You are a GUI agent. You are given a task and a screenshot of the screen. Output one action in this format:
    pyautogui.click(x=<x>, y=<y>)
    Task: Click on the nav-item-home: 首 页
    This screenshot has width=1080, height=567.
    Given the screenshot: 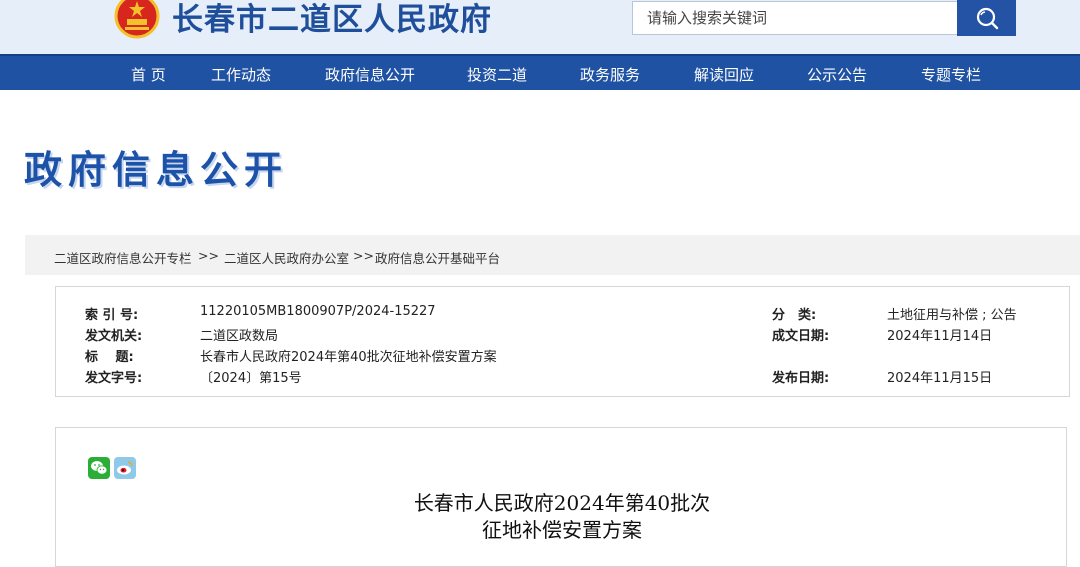 What is the action you would take?
    pyautogui.click(x=148, y=74)
    